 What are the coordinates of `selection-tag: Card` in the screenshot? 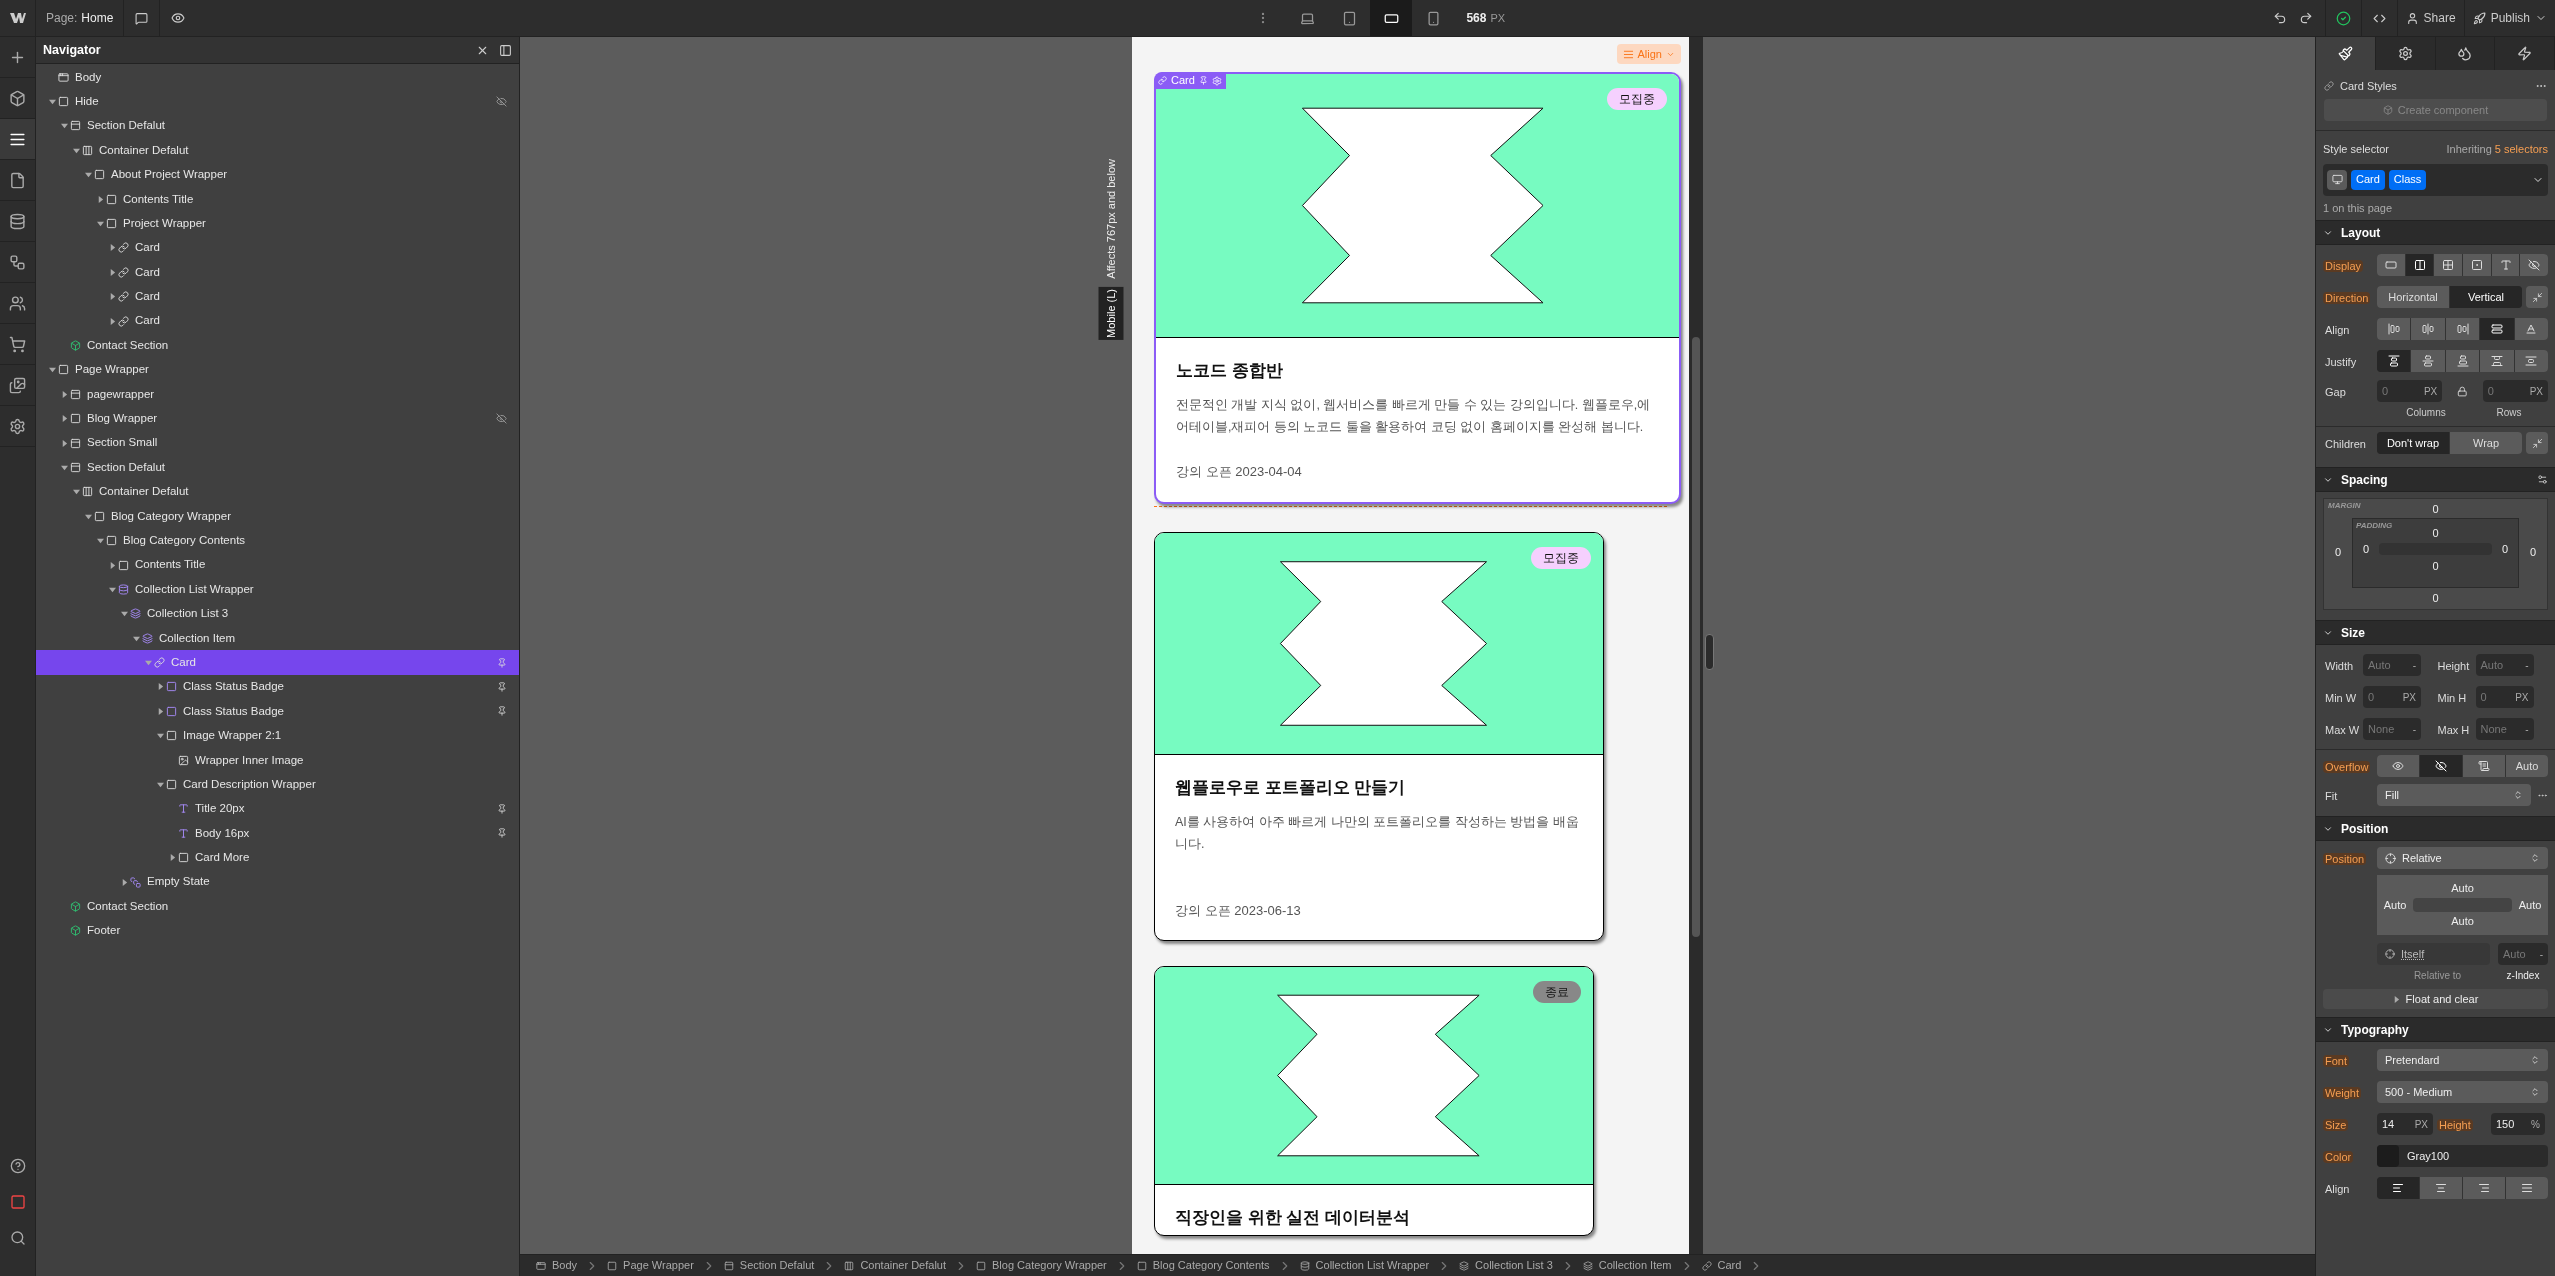 It's located at (1190, 80).